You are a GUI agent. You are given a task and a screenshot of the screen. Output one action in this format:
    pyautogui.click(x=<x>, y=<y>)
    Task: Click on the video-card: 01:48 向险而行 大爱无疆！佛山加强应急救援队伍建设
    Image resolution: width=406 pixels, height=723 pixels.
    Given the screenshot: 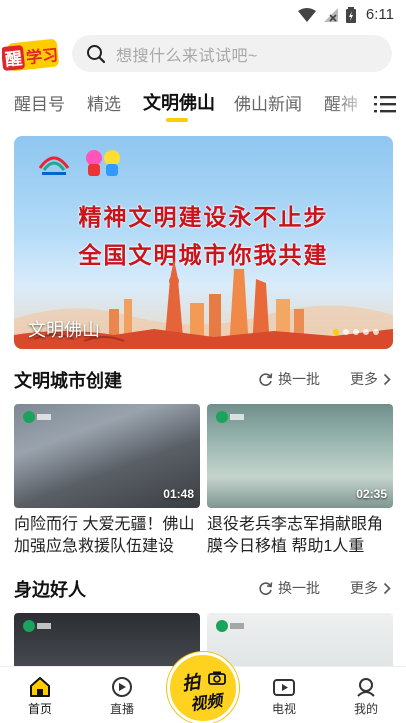 What is the action you would take?
    pyautogui.click(x=107, y=481)
    